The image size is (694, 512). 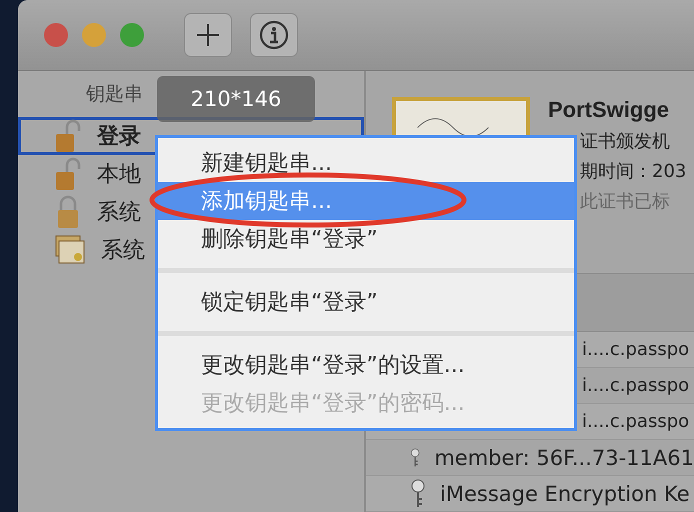 I want to click on certificate-info-text: 期时间：203, so click(x=632, y=171).